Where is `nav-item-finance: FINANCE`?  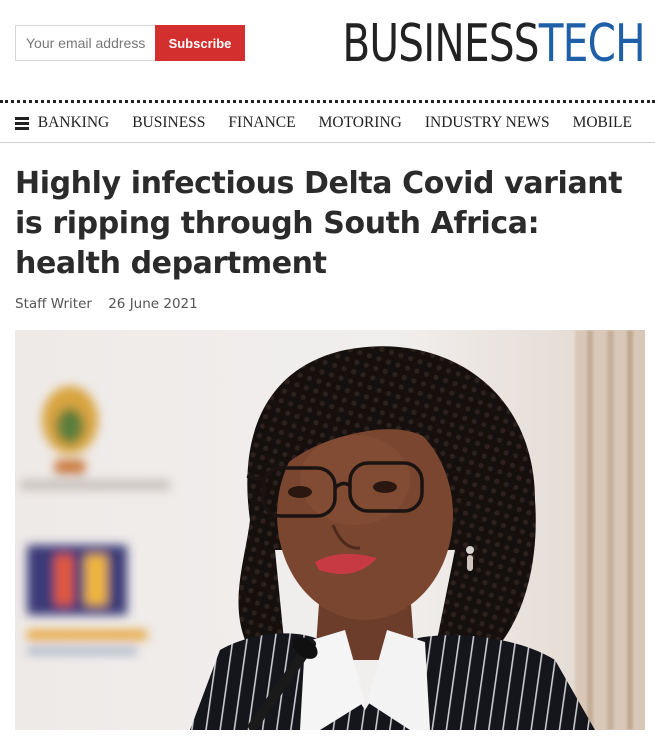 nav-item-finance: FINANCE is located at coordinates (261, 123).